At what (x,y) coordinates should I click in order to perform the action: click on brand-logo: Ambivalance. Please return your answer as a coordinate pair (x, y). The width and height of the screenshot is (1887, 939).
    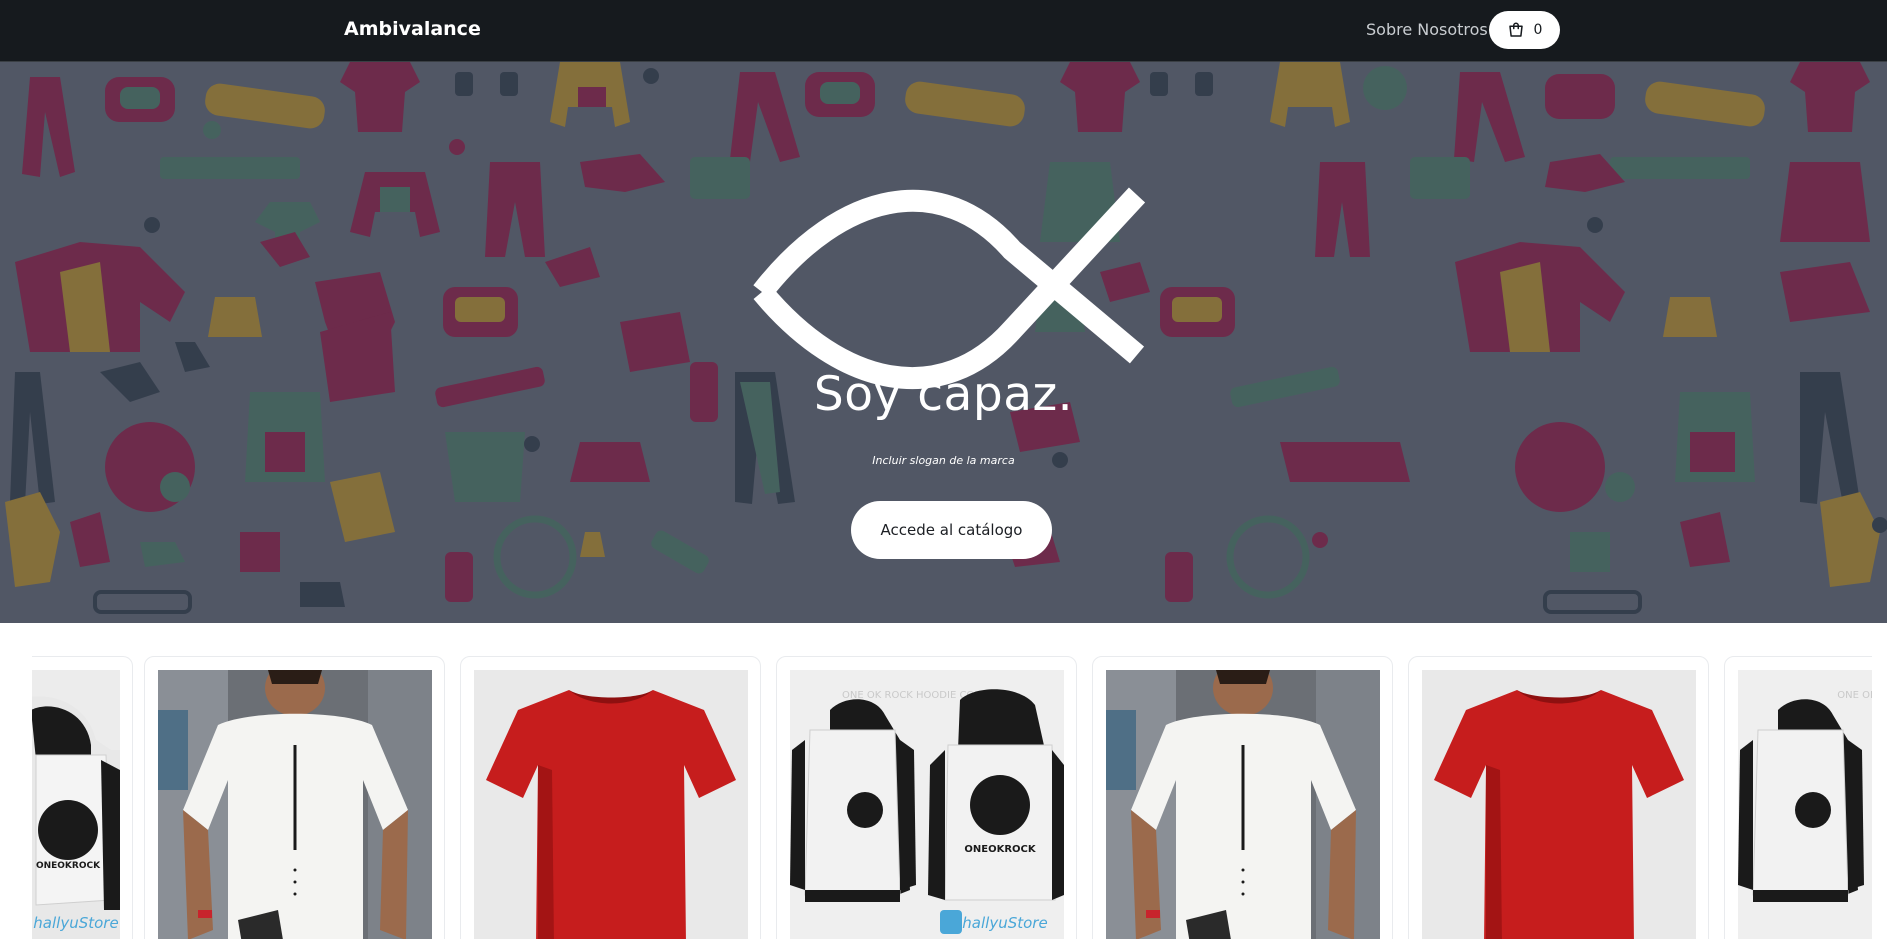
    Looking at the image, I should click on (412, 29).